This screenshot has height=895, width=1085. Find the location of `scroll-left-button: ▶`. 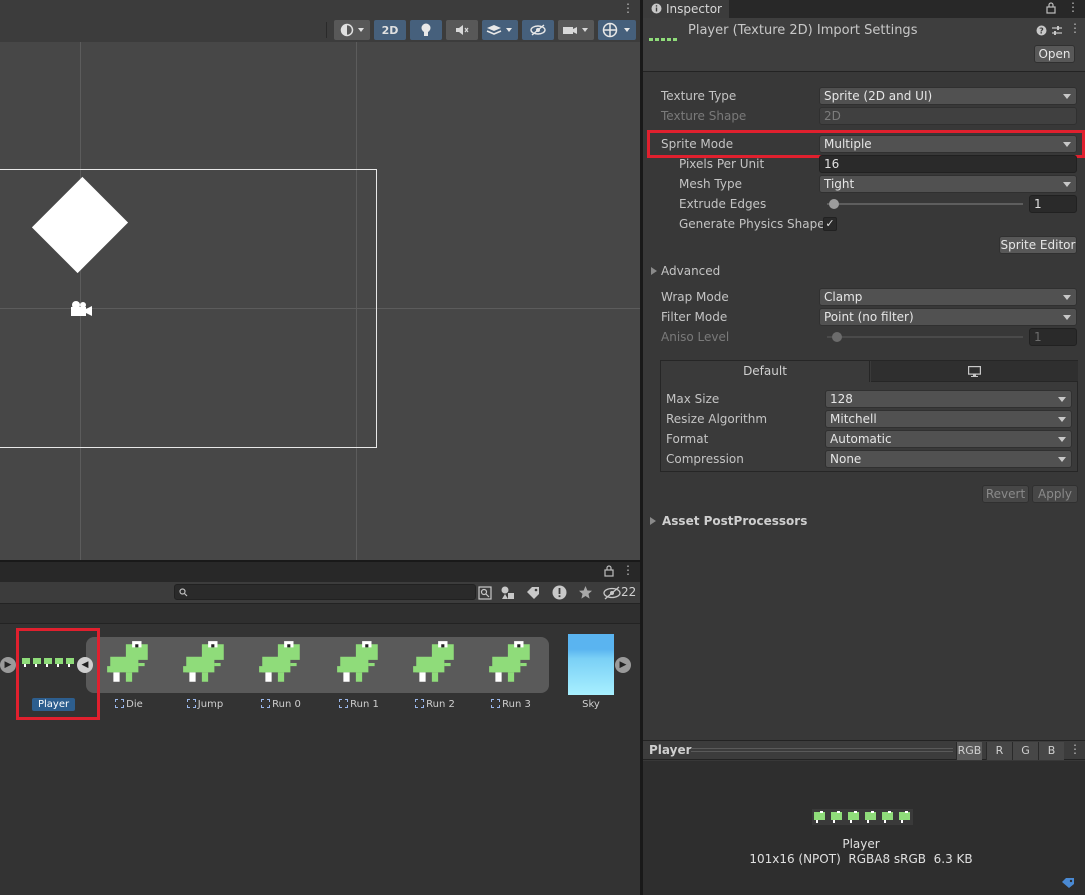

scroll-left-button: ▶ is located at coordinates (8, 665).